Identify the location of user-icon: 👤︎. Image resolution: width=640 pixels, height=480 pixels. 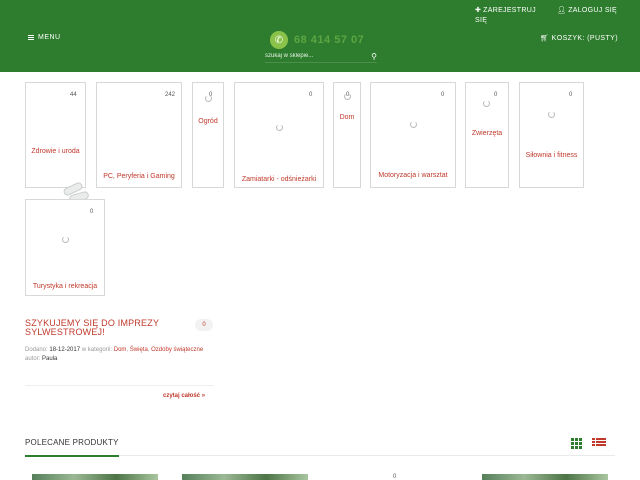
(562, 10).